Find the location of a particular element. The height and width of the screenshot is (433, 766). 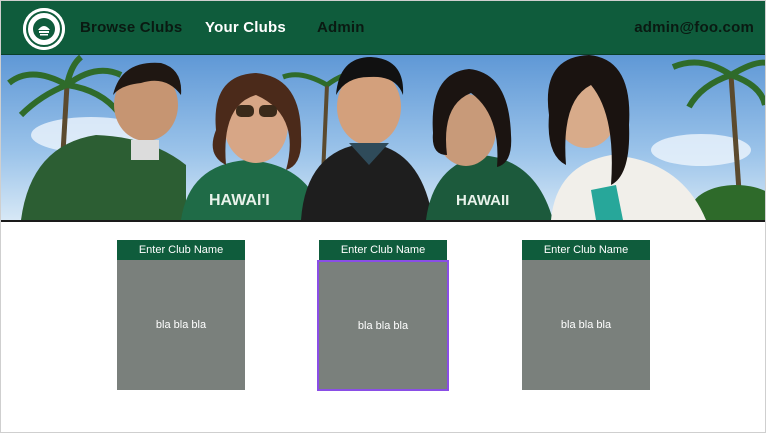

club-card-selected: Enter Club Name bla bla bla is located at coordinates (383, 315).